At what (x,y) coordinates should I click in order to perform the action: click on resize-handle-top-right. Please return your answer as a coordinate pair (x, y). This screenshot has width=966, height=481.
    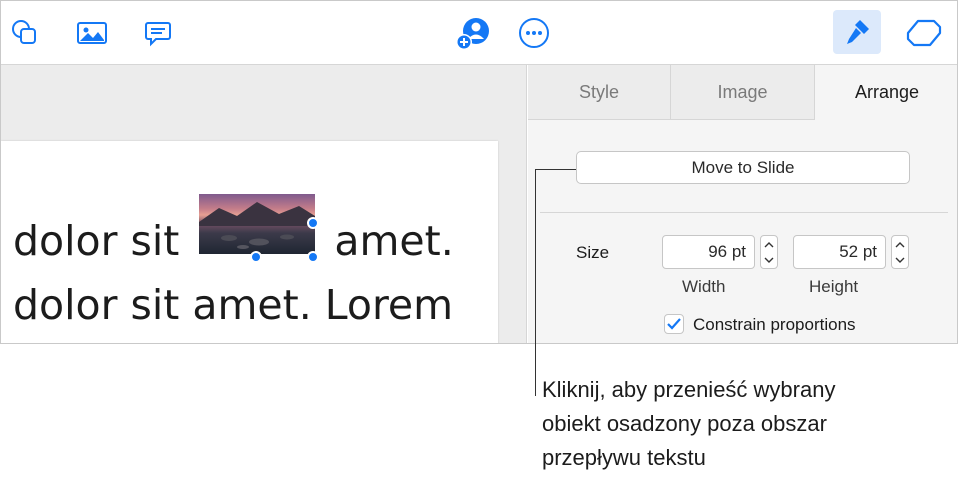
    Looking at the image, I should click on (313, 223).